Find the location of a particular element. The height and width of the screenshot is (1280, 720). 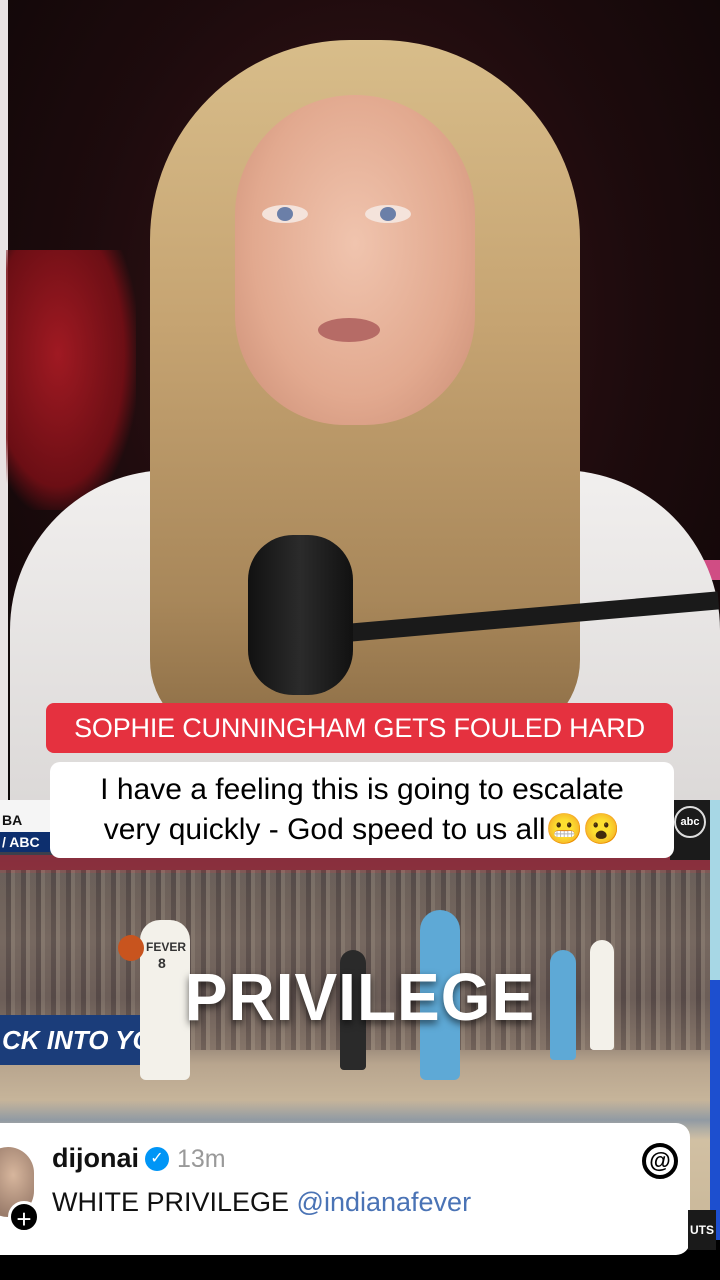

host-eye-left is located at coordinates (285, 214).